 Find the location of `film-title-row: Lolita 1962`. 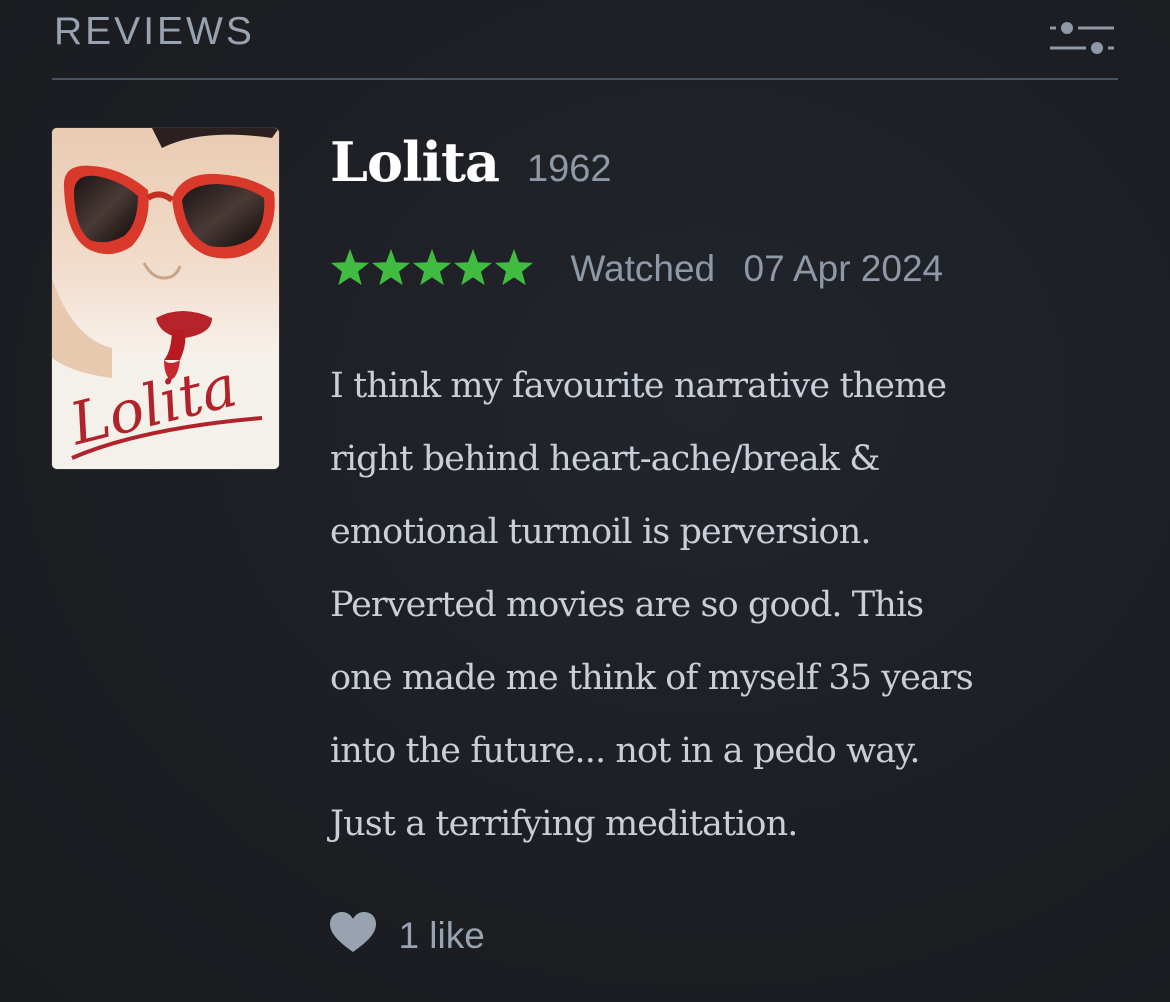

film-title-row: Lolita 1962 is located at coordinates (471, 170).